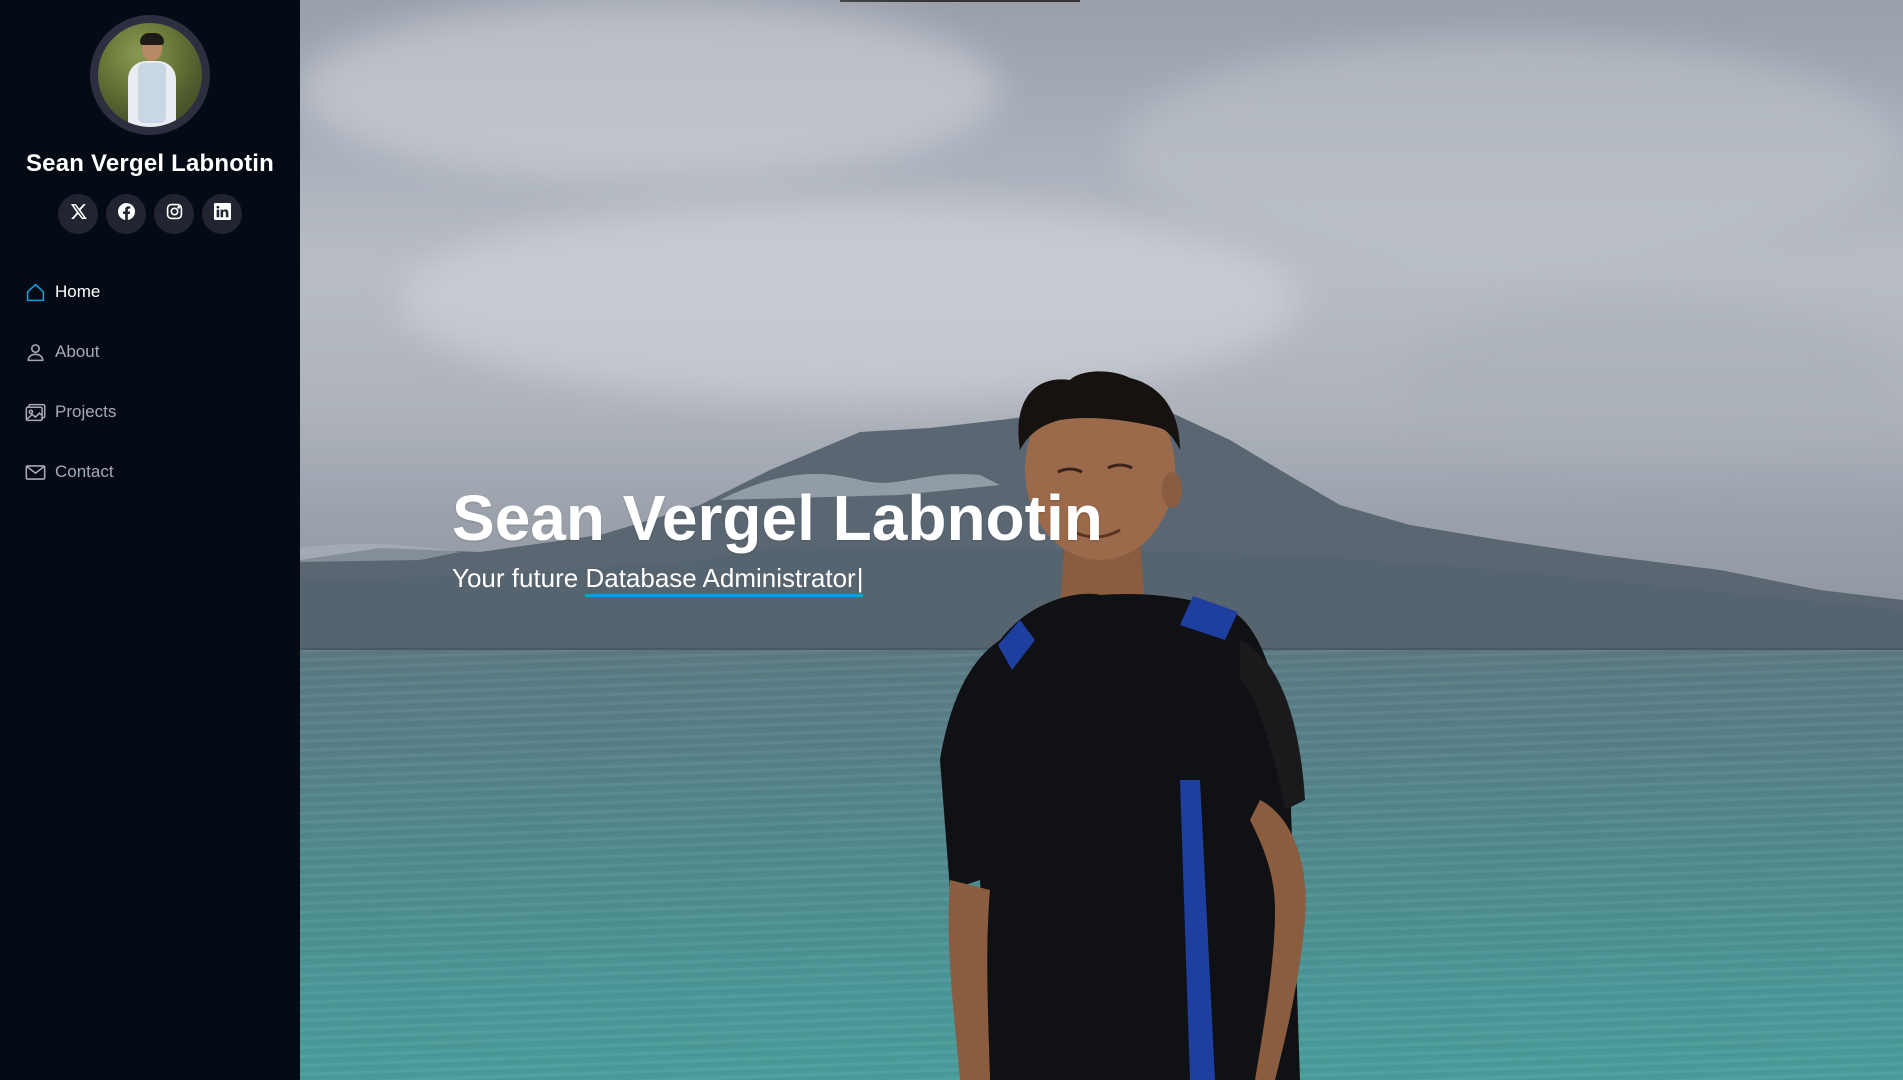 The height and width of the screenshot is (1080, 1903). What do you see at coordinates (150, 472) in the screenshot?
I see `nav-item-contact: Contact` at bounding box center [150, 472].